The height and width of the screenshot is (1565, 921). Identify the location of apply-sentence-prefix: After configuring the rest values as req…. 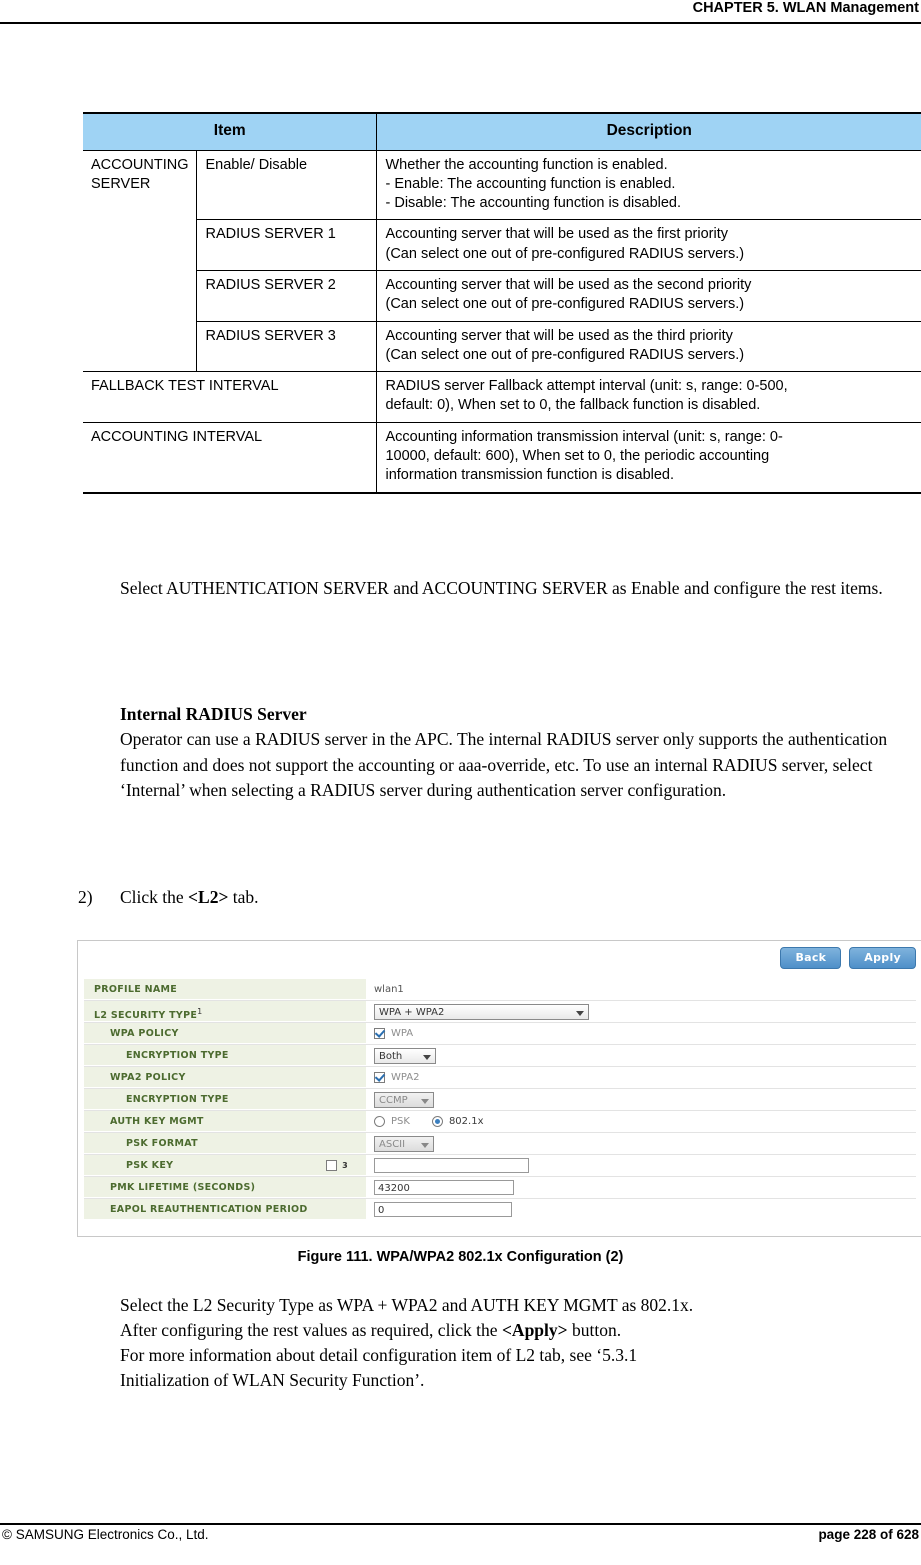
(311, 1330).